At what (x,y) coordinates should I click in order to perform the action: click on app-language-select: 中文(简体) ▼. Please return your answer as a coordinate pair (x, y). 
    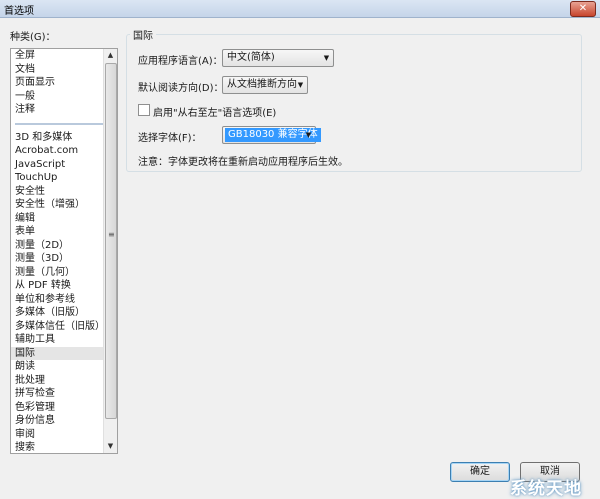
    Looking at the image, I should click on (278, 58).